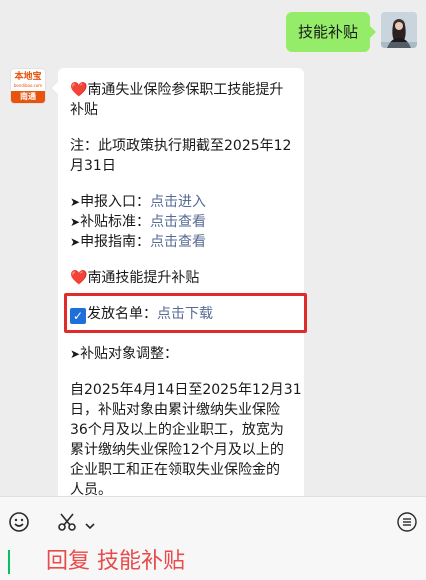 The height and width of the screenshot is (580, 426). Describe the element at coordinates (399, 30) in the screenshot. I see `user-avatar` at that location.